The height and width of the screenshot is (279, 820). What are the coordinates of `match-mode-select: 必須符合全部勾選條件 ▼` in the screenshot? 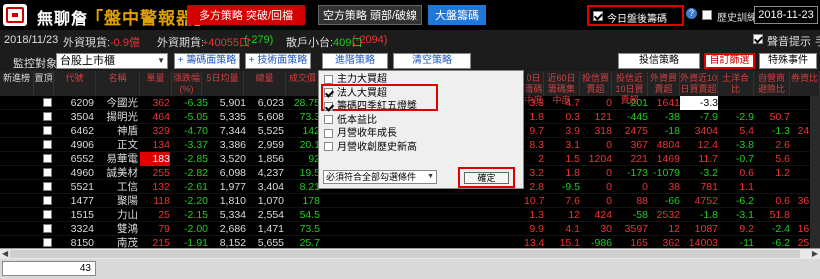 It's located at (380, 177).